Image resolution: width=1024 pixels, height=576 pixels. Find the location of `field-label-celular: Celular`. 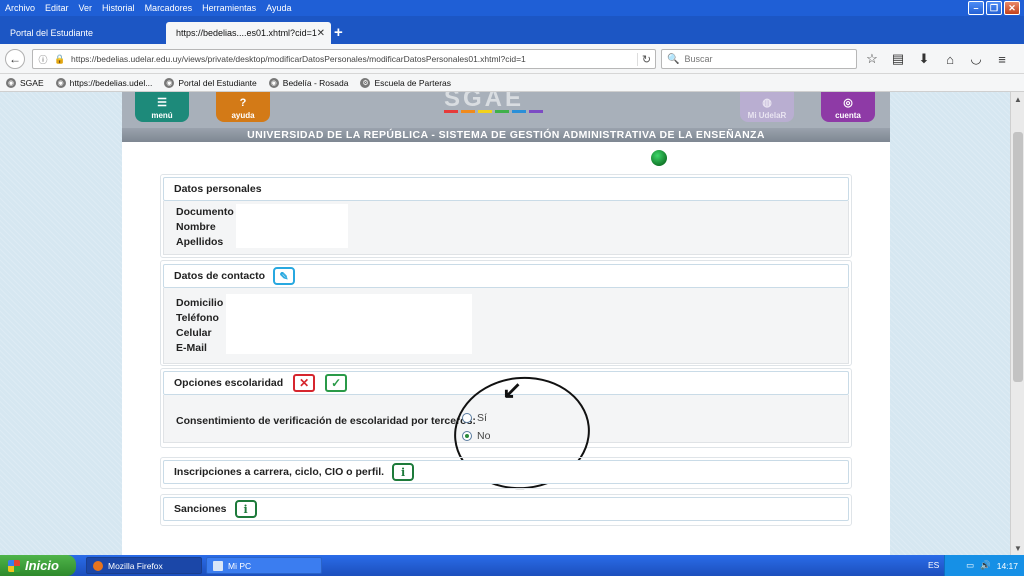

field-label-celular: Celular is located at coordinates (194, 333).